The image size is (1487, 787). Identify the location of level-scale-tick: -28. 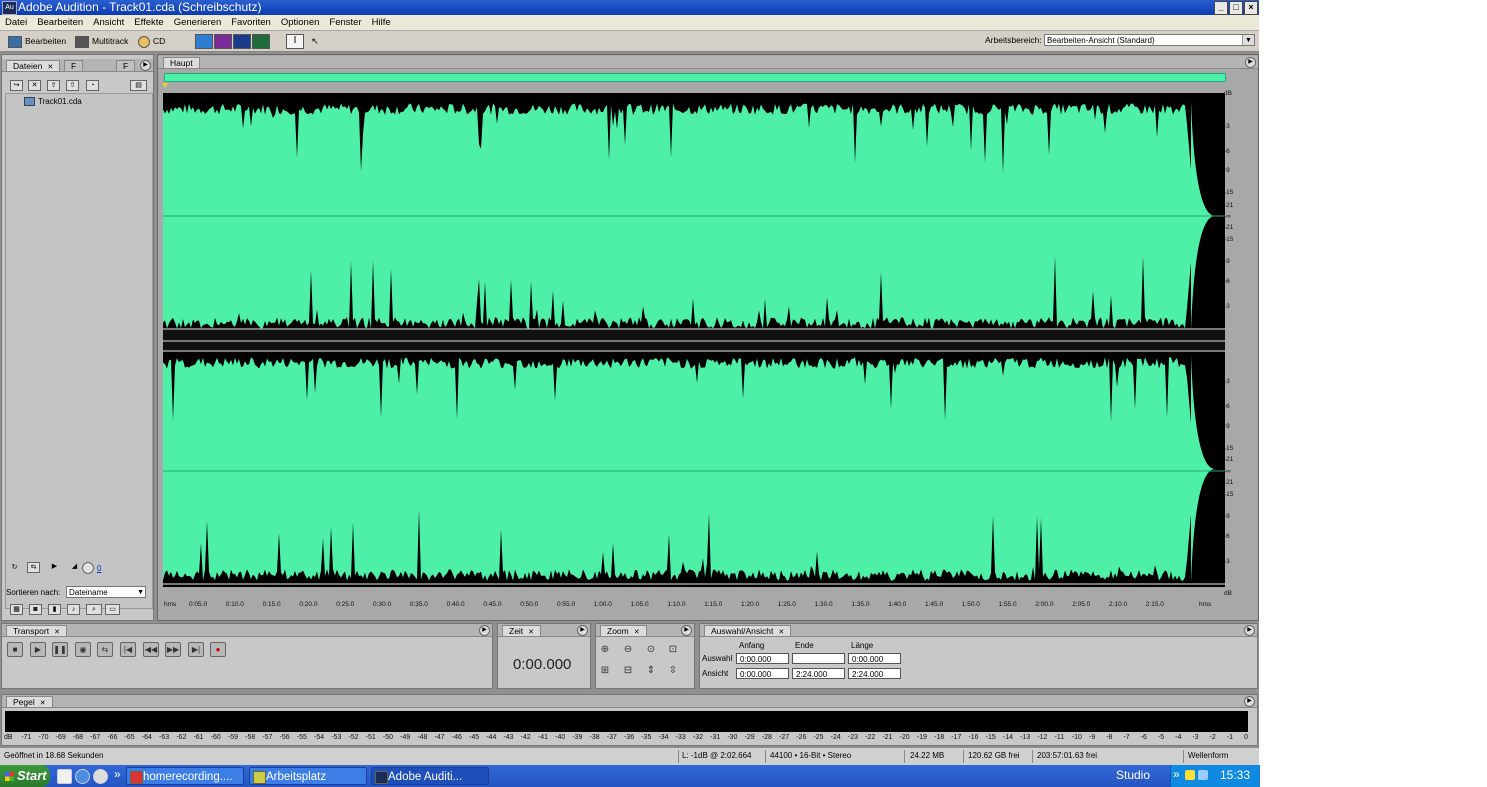
(766, 737).